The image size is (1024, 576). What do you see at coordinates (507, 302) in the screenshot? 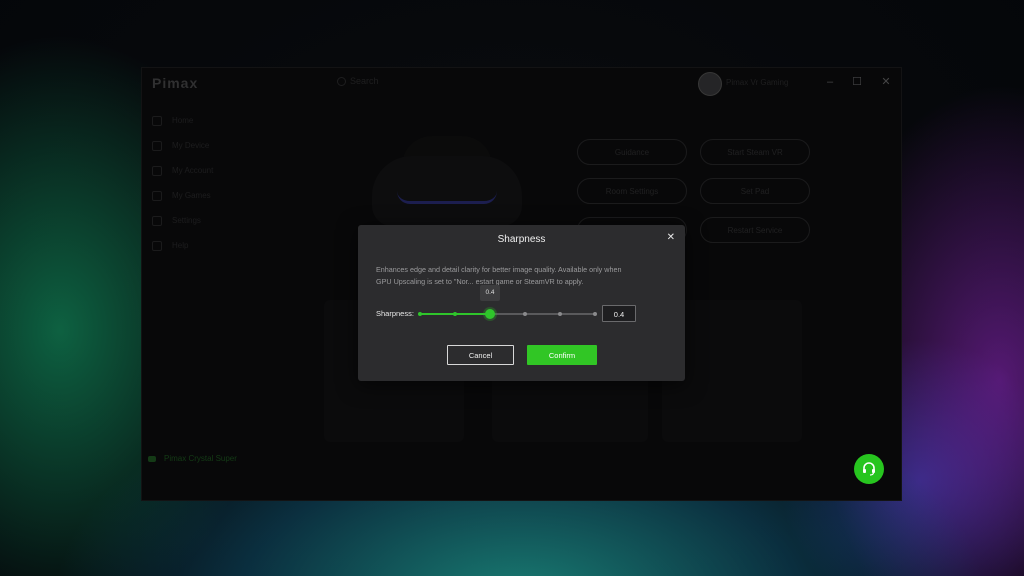
I see `sharpness-slider: 0.4` at bounding box center [507, 302].